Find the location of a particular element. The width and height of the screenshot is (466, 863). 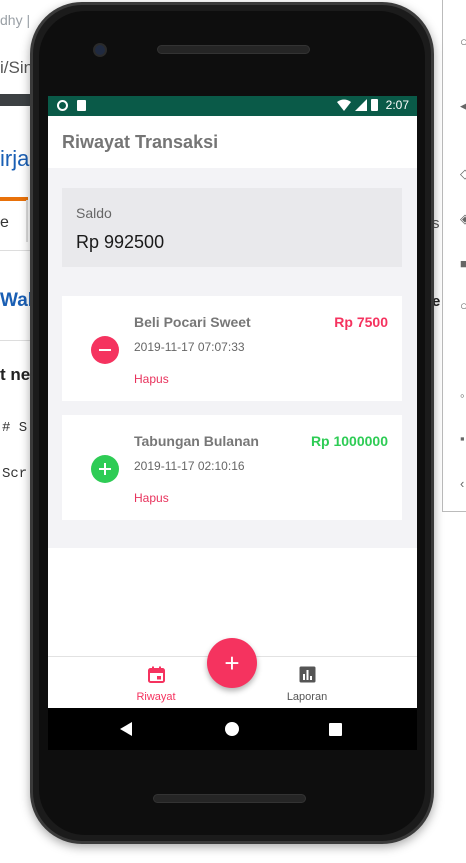

background-link-fragment: irja is located at coordinates (15, 158).